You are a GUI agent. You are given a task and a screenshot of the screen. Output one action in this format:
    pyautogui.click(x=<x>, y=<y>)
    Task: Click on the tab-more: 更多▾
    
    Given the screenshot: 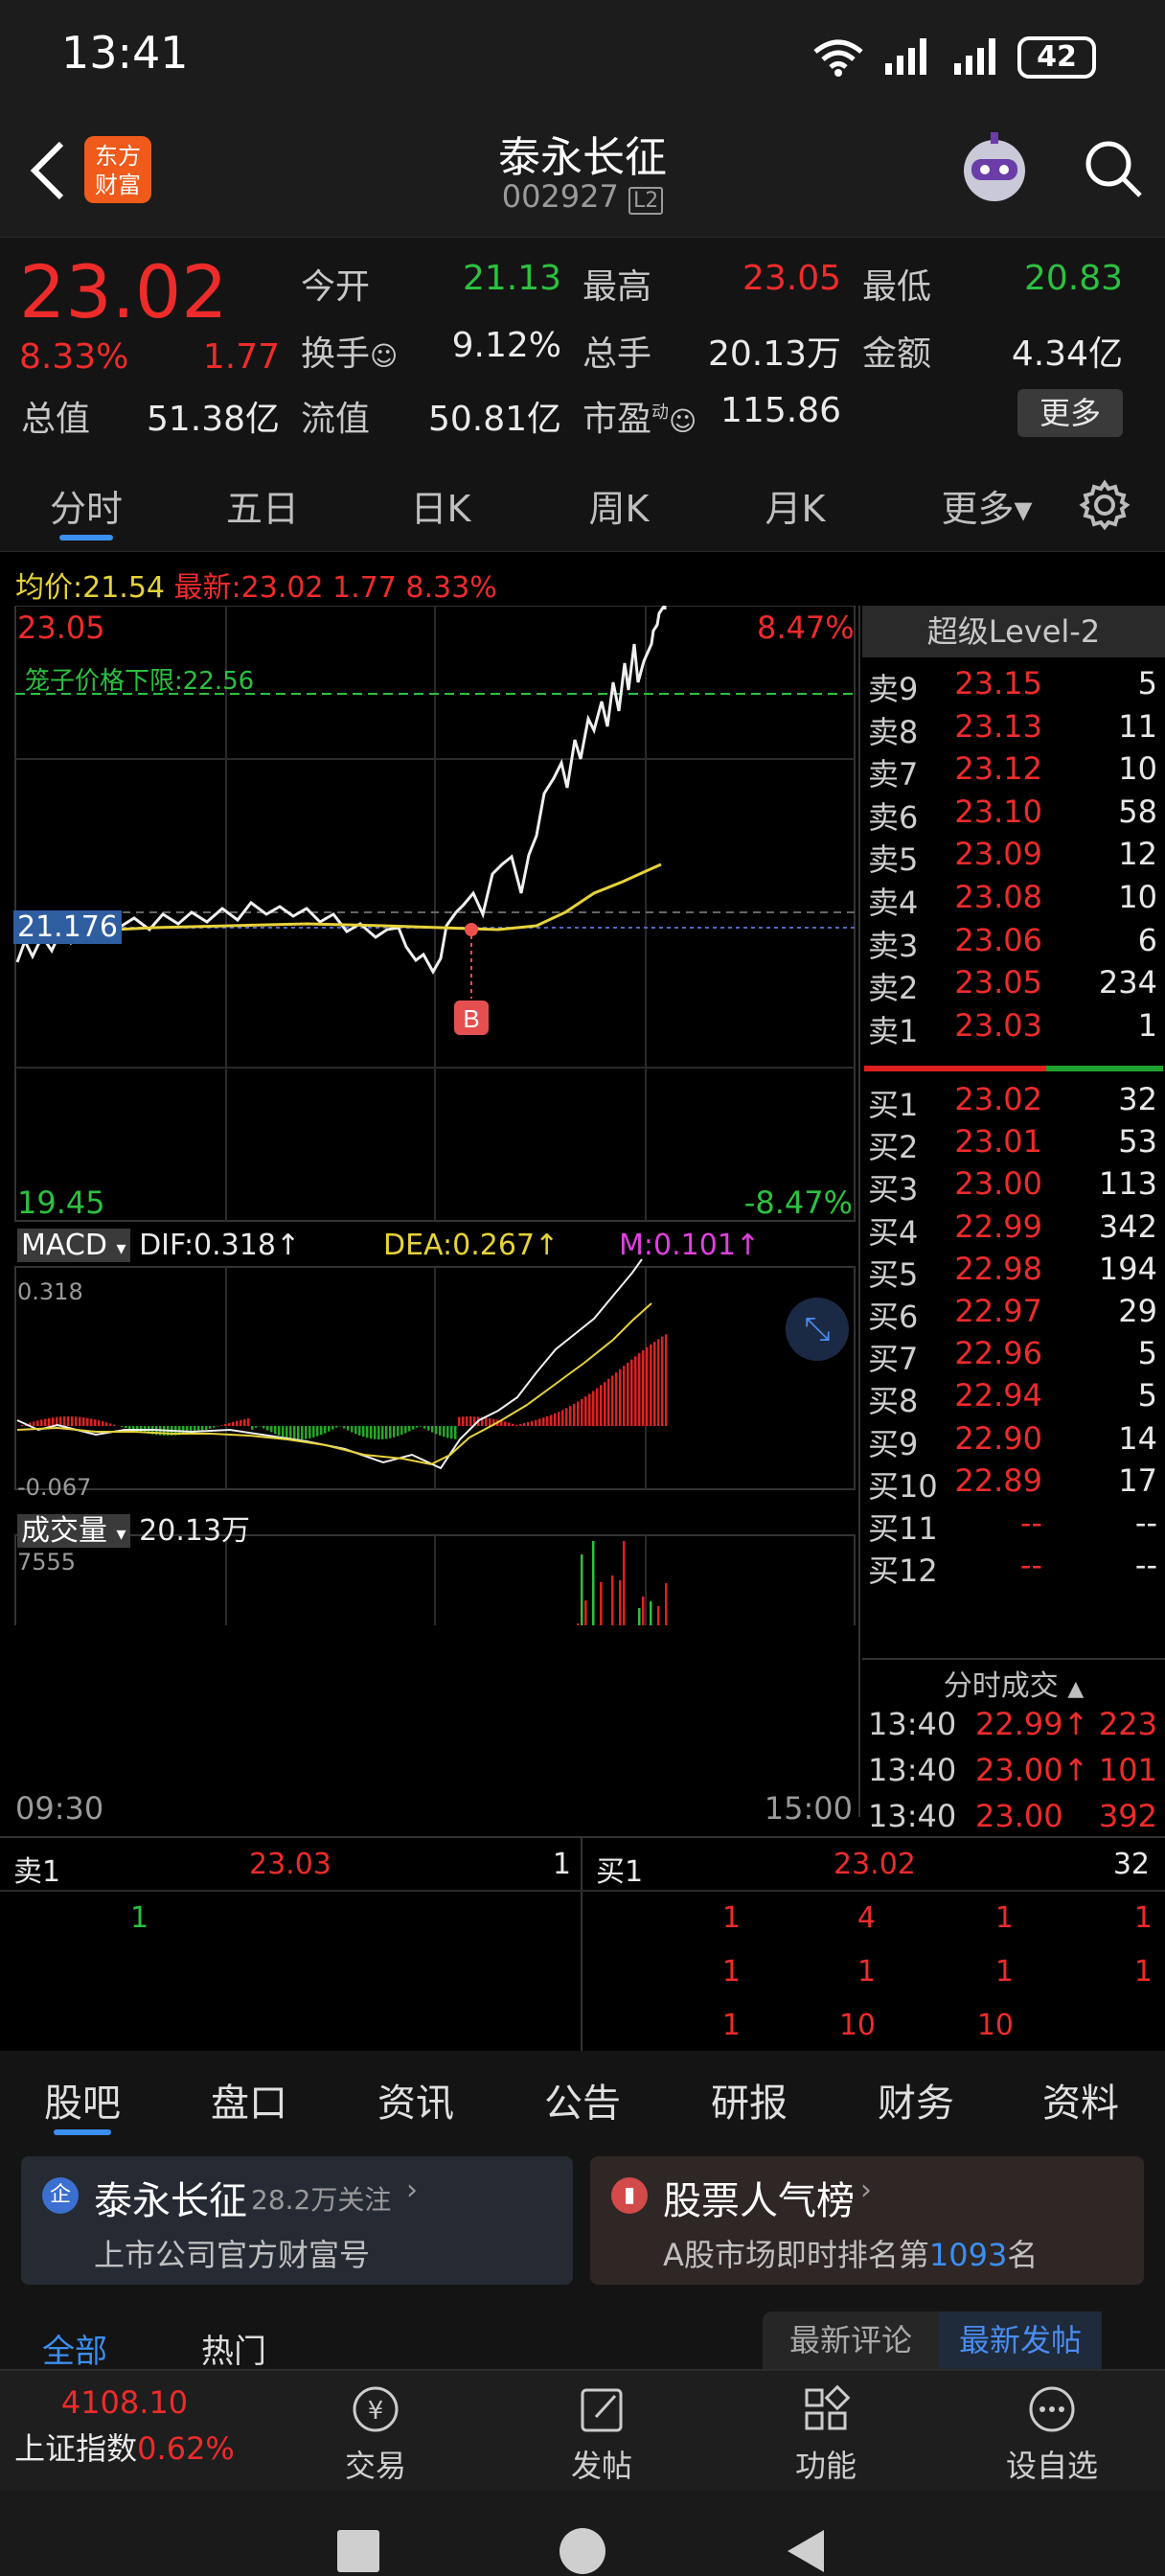 What is the action you would take?
    pyautogui.click(x=987, y=506)
    